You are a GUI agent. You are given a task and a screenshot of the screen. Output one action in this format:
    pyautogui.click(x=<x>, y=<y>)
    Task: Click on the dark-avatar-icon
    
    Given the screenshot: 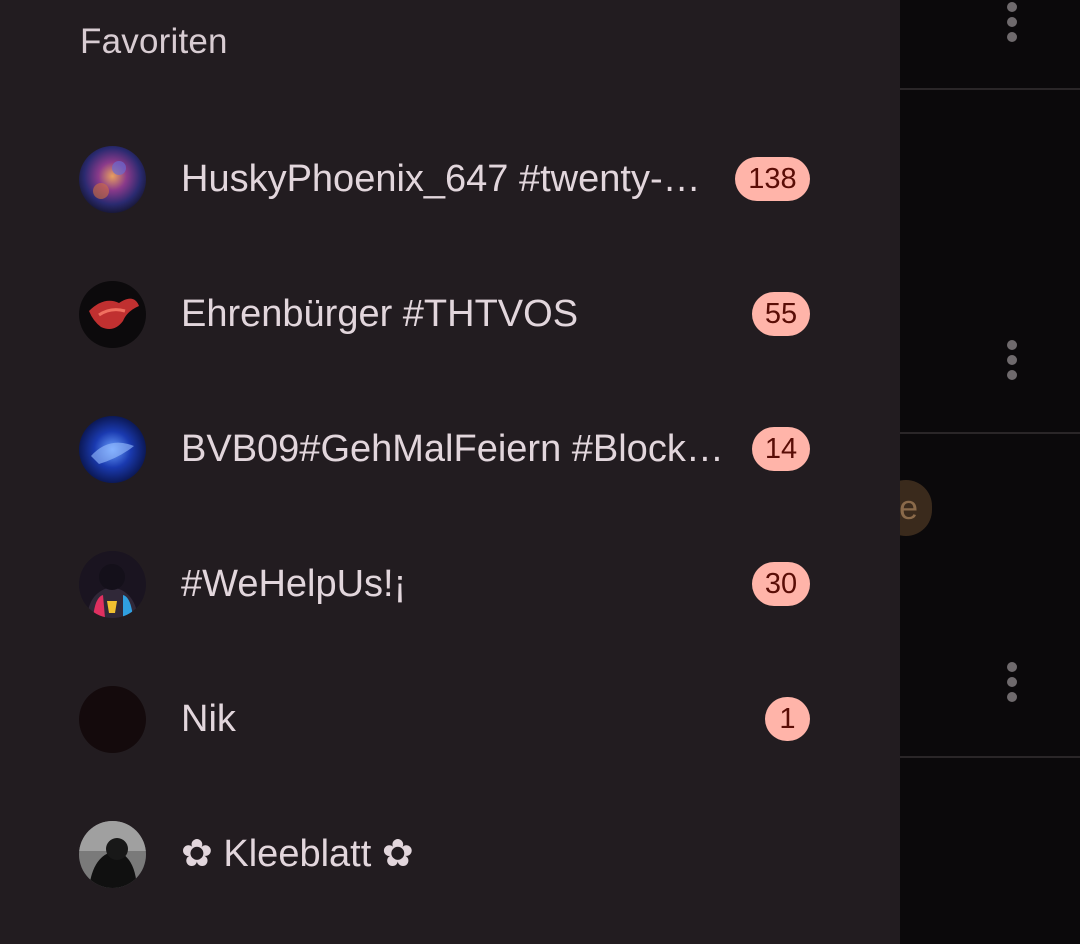 What is the action you would take?
    pyautogui.click(x=112, y=719)
    